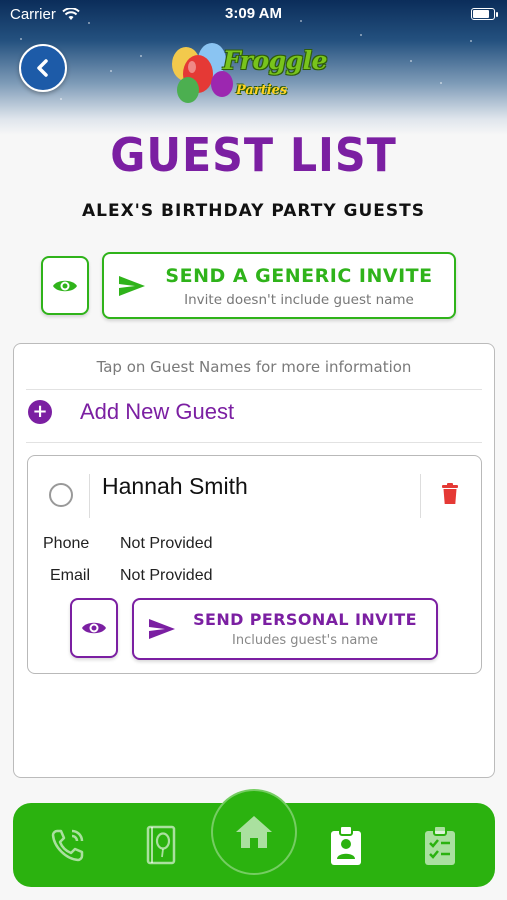  I want to click on back-button, so click(43, 68).